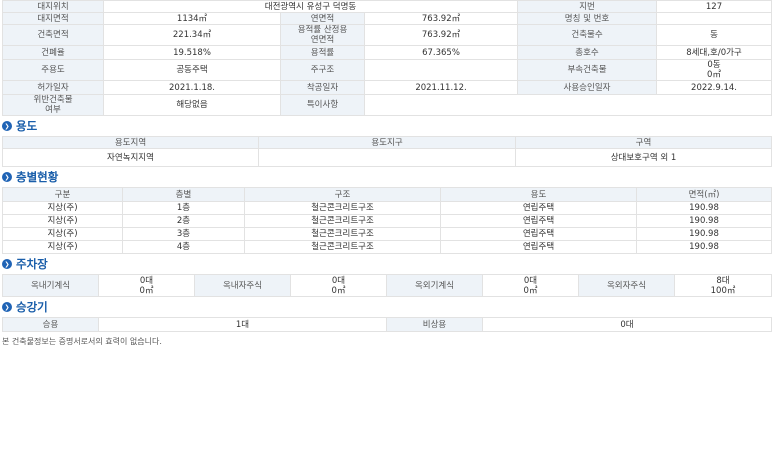 The width and height of the screenshot is (773, 475). What do you see at coordinates (192, 18) in the screenshot?
I see `field-value: 1134㎡` at bounding box center [192, 18].